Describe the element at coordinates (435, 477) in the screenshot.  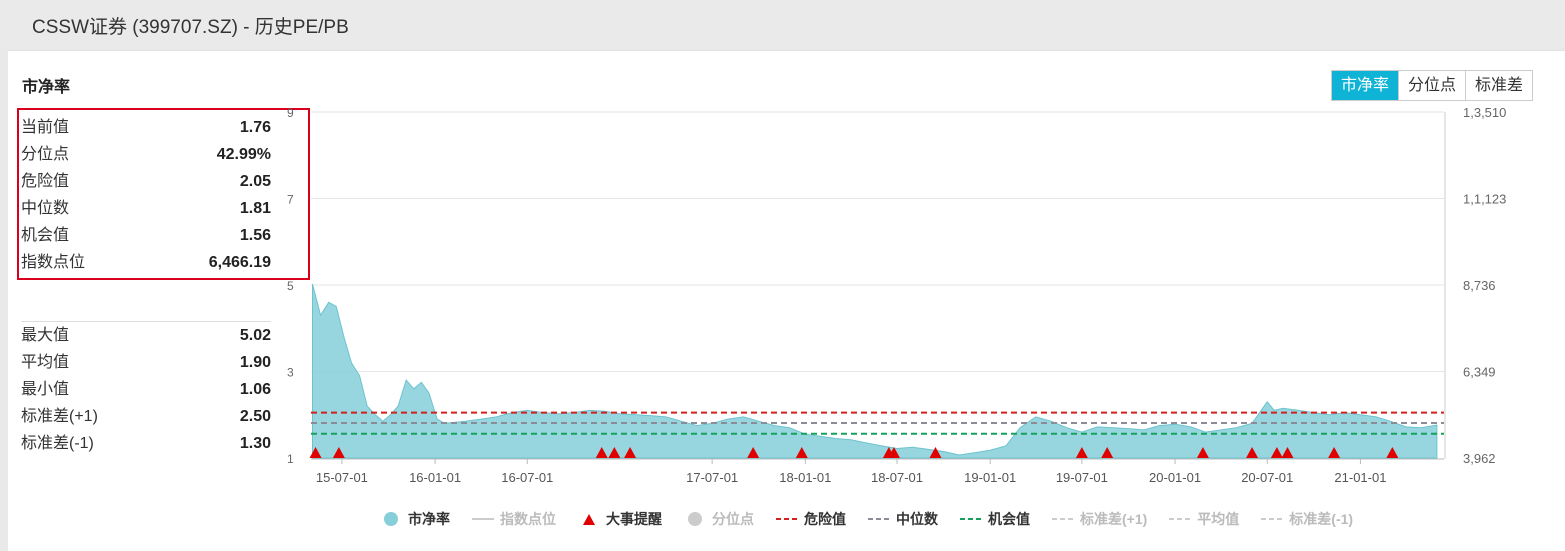
I see `x-tick-label: 16-01-01` at that location.